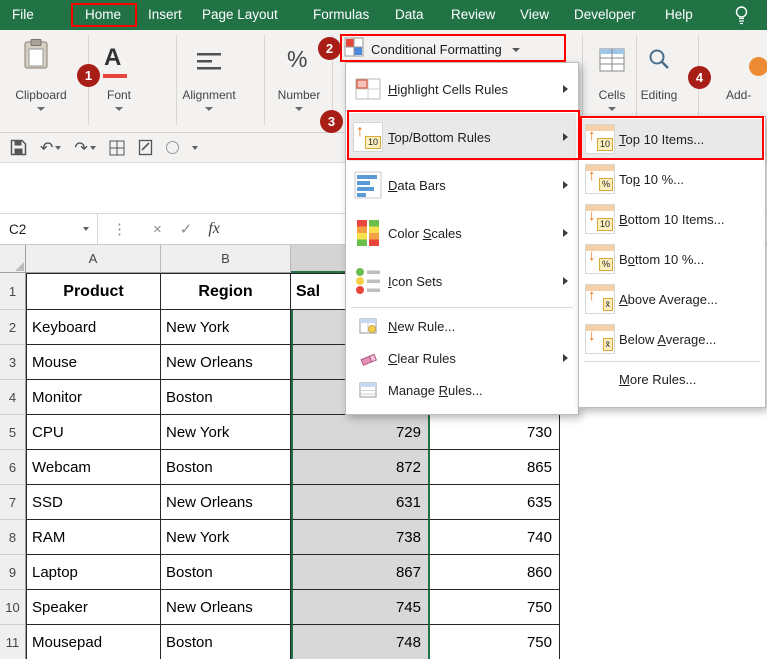  Describe the element at coordinates (495, 572) in the screenshot. I see `cell-d9: 860` at that location.